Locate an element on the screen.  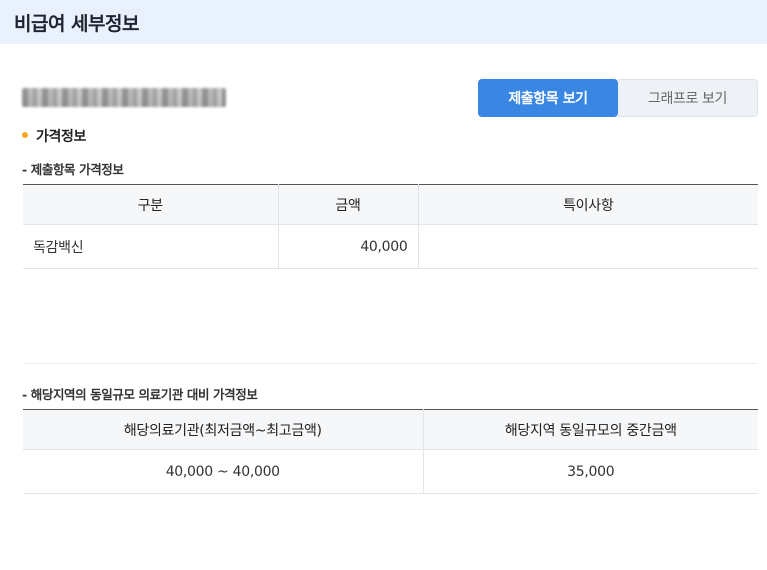
cell-range: 40,000 ~ 40,000 is located at coordinates (223, 471).